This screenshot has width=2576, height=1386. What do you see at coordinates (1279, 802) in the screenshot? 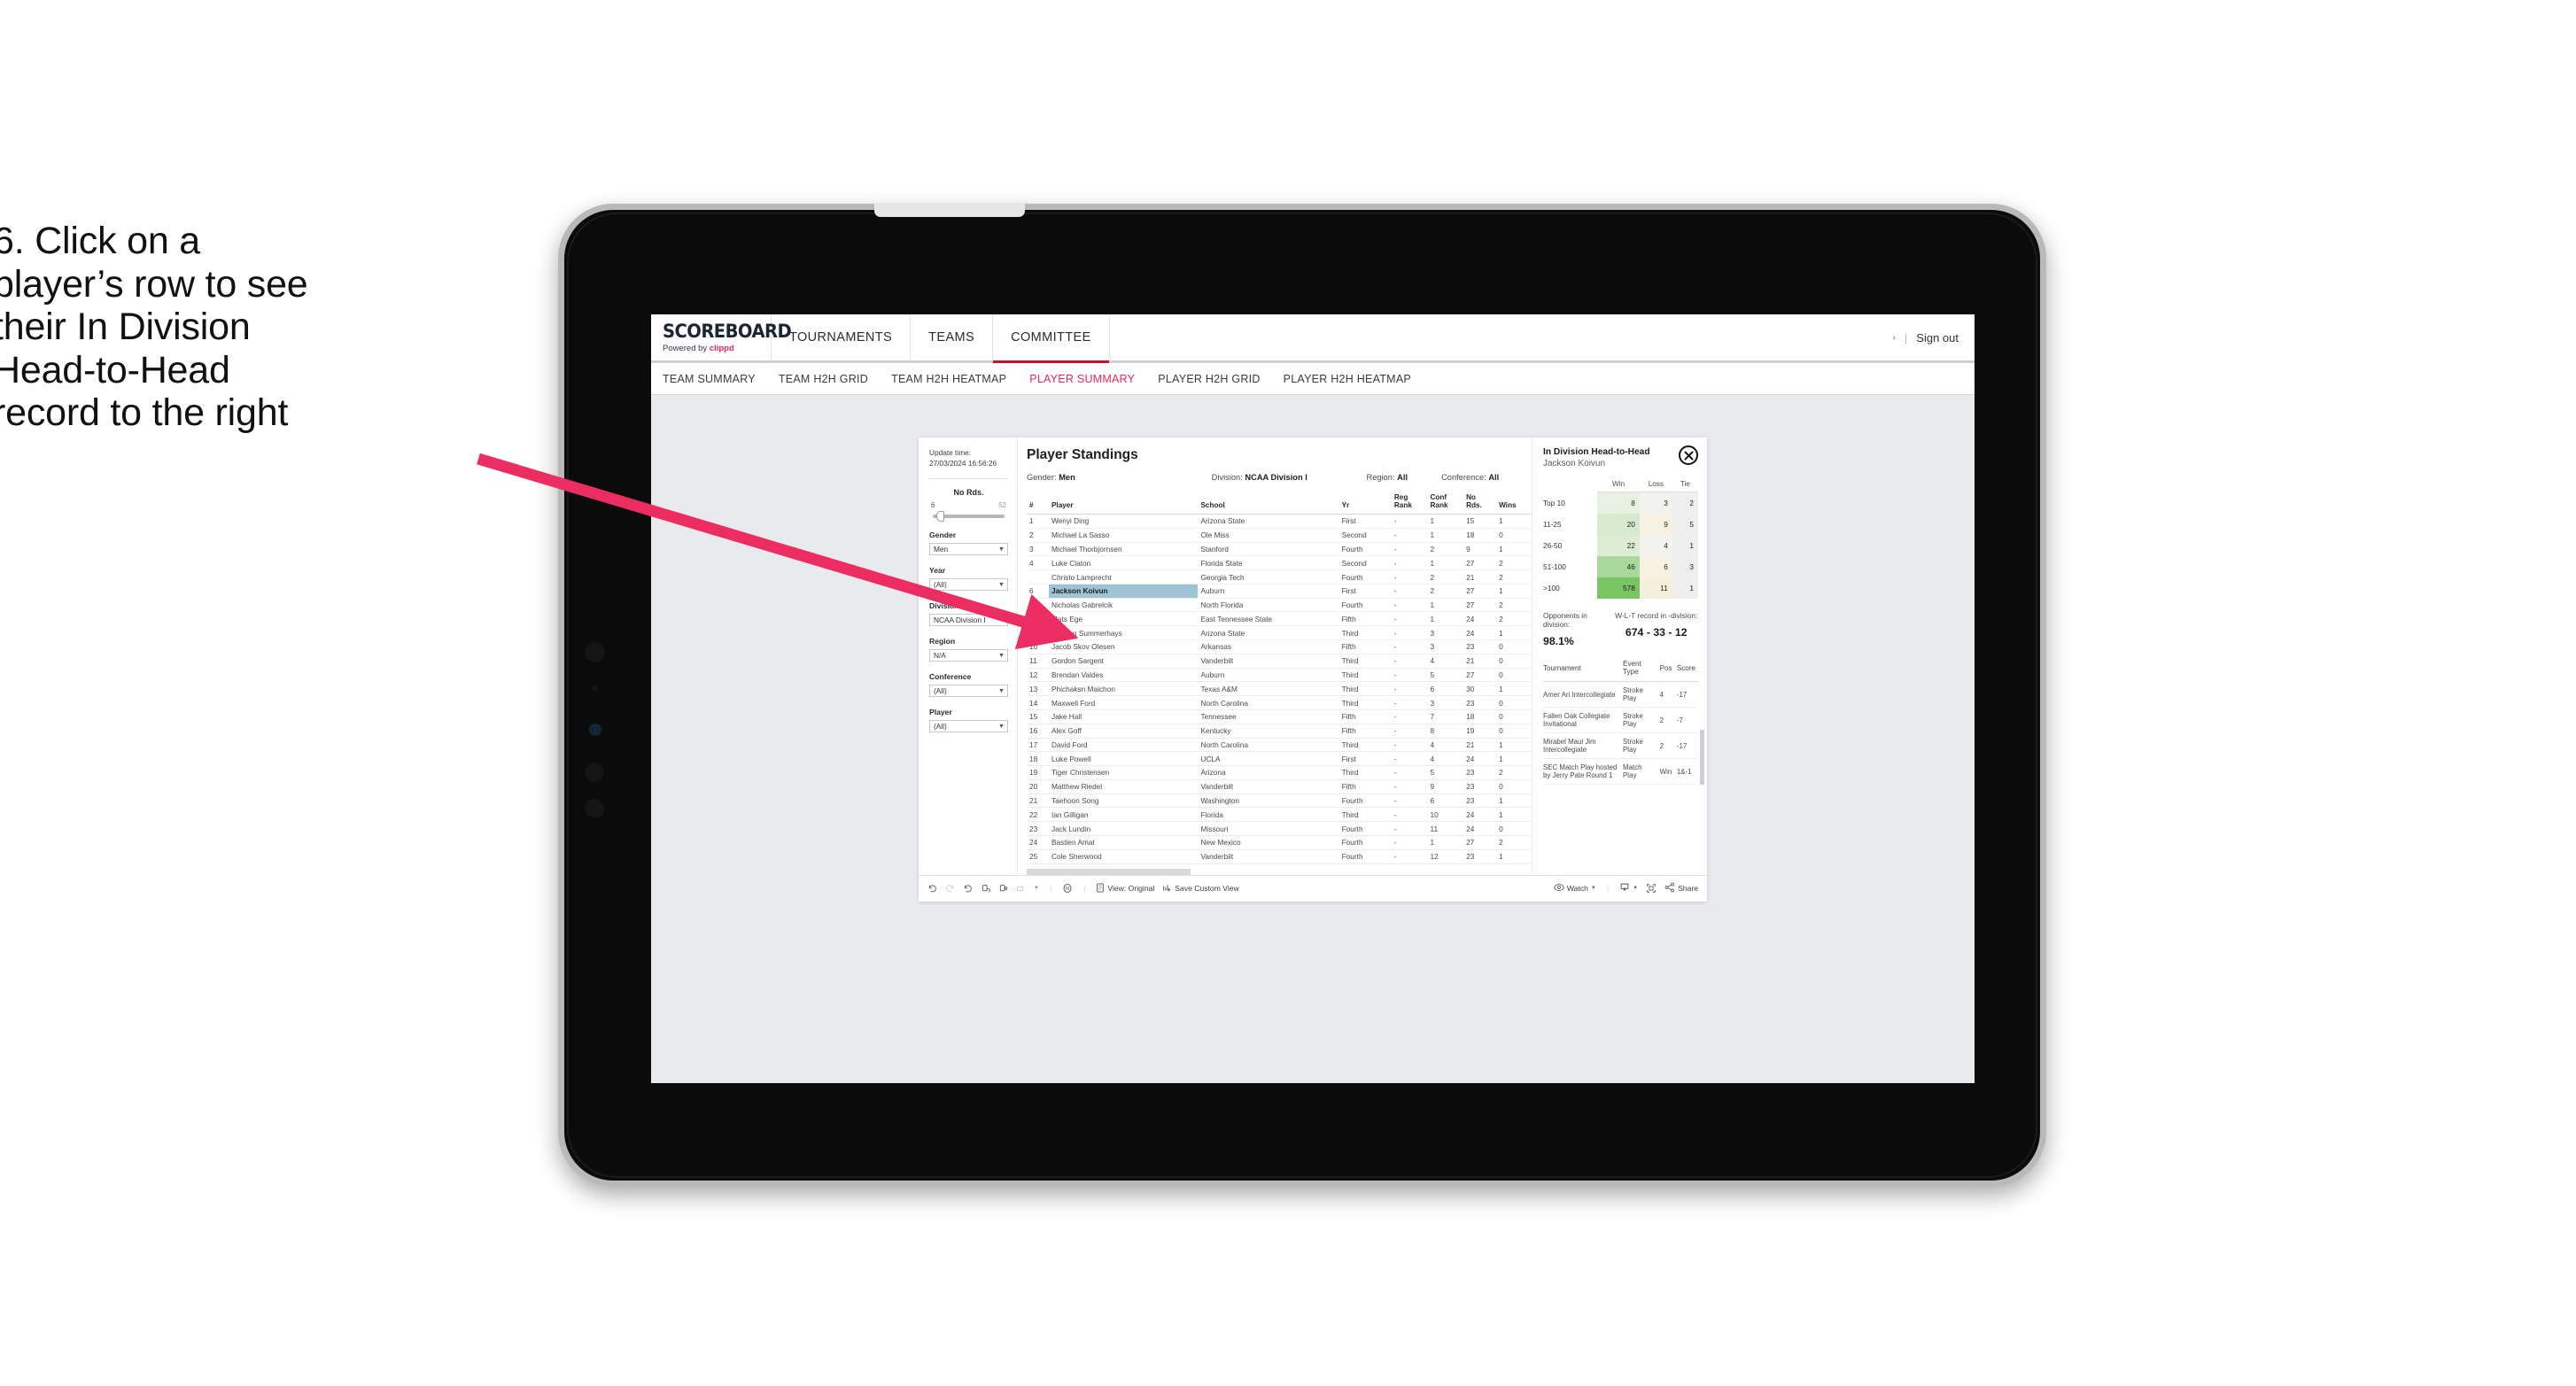
I see `table-row: 21 Taehoon Song Washington Fourth -6 23 1` at bounding box center [1279, 802].